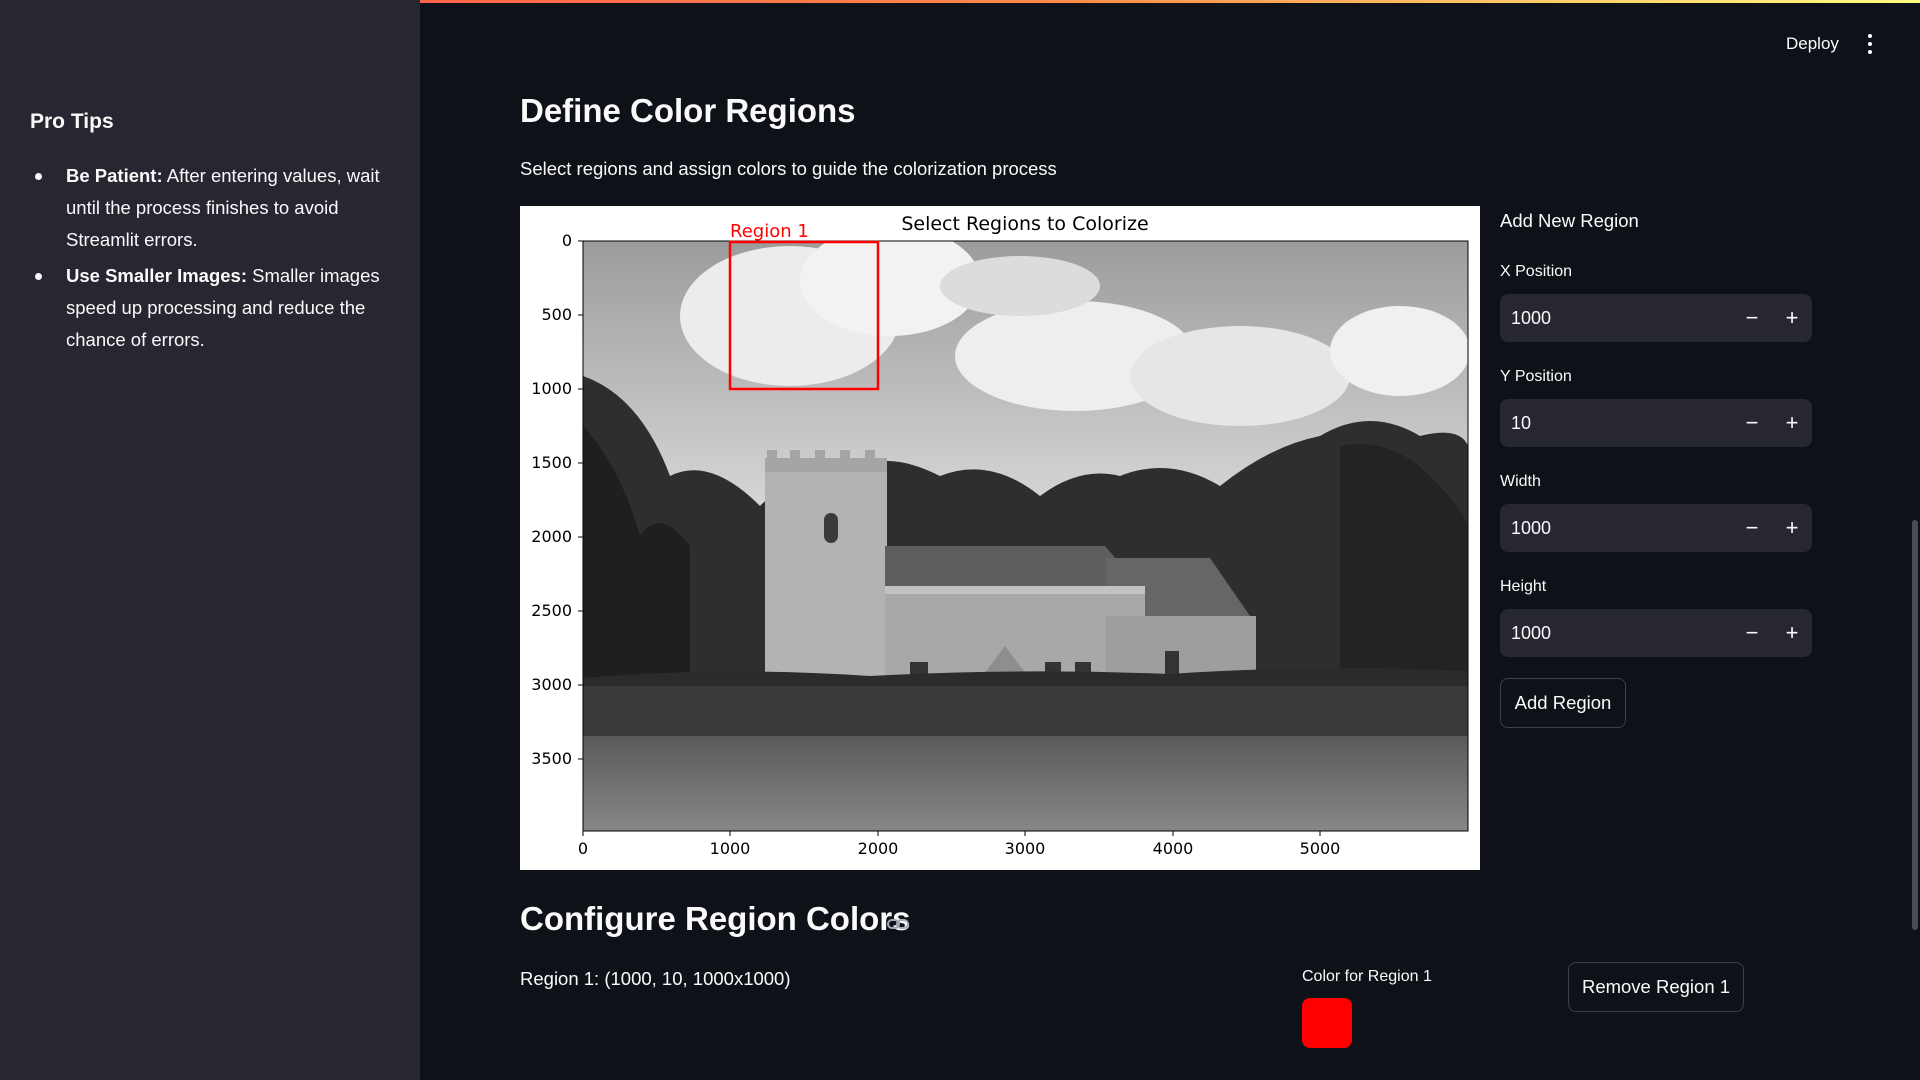 Image resolution: width=1920 pixels, height=1080 pixels. Describe the element at coordinates (1752, 633) in the screenshot. I see `height-decrement-button: −` at that location.